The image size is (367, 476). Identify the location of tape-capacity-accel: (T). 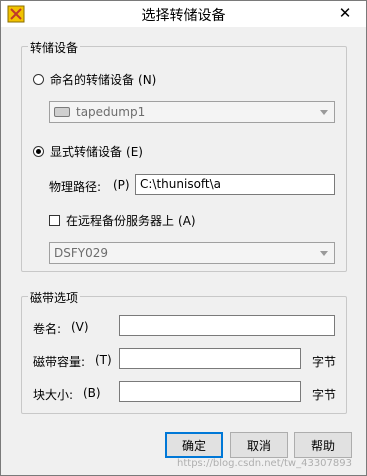
(103, 360).